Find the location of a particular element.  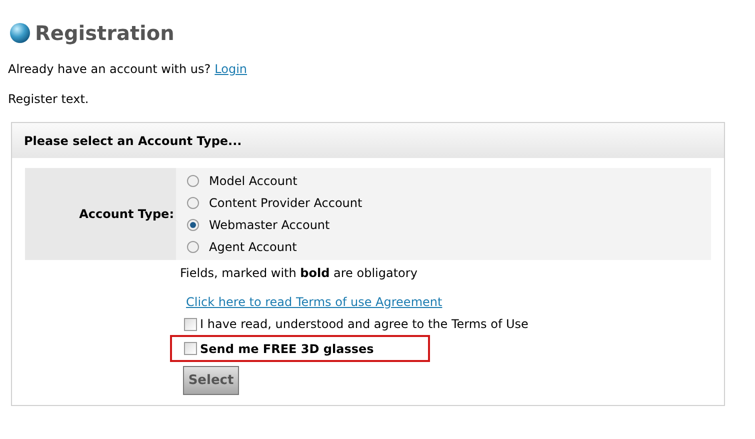

page-title: Registration is located at coordinates (104, 33).